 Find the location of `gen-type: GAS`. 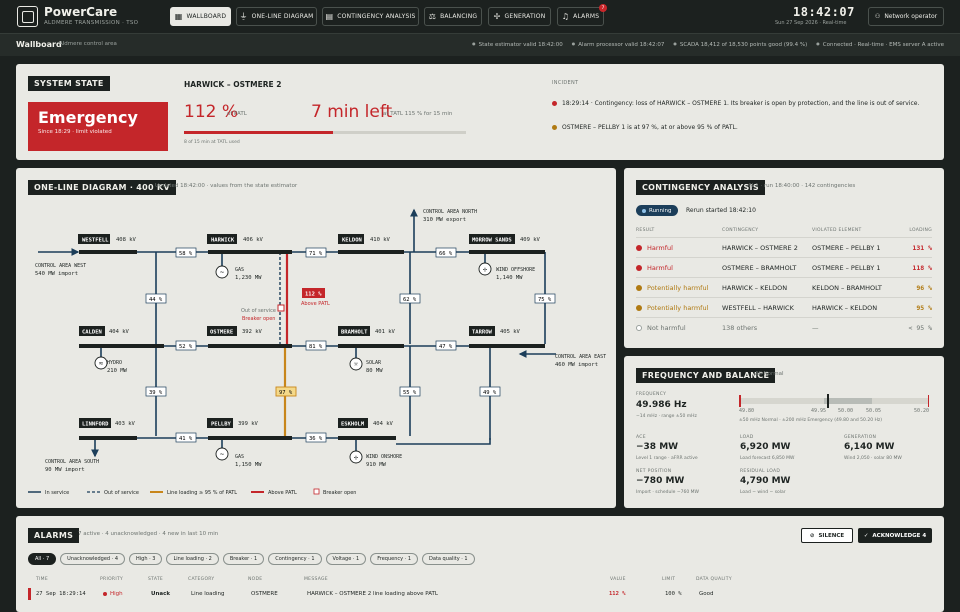

gen-type: GAS is located at coordinates (239, 270).